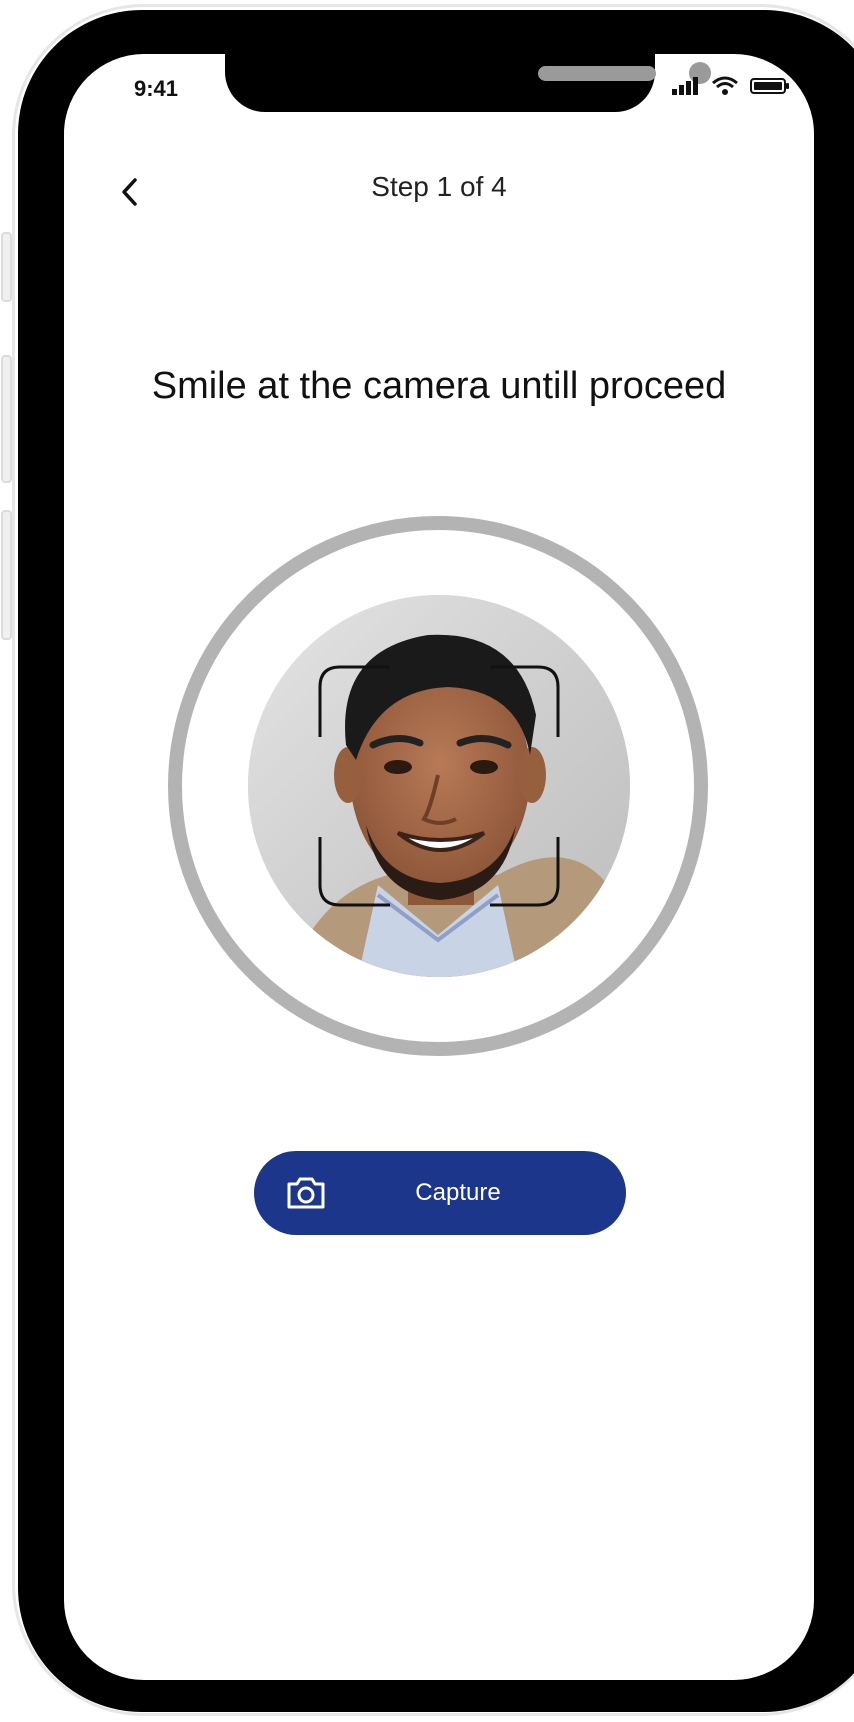 The height and width of the screenshot is (1722, 854). I want to click on capture-button: Capture, so click(440, 1193).